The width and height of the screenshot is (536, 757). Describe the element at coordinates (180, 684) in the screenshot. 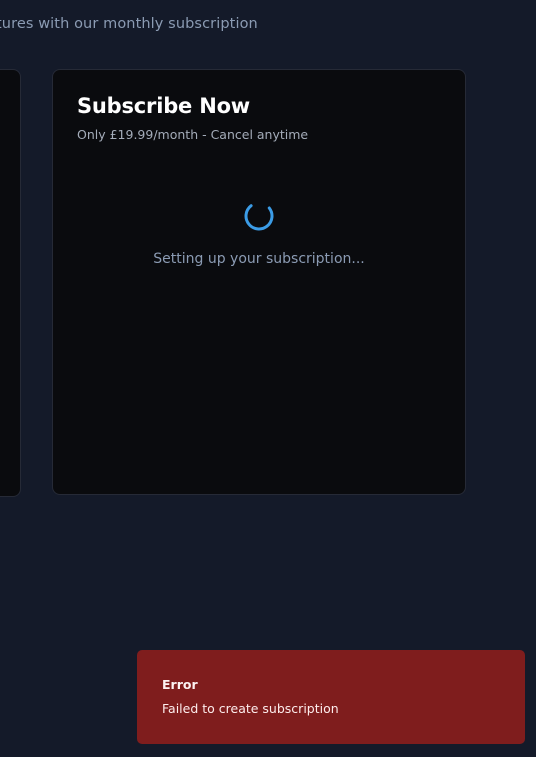

I see `toast-title: Error` at that location.